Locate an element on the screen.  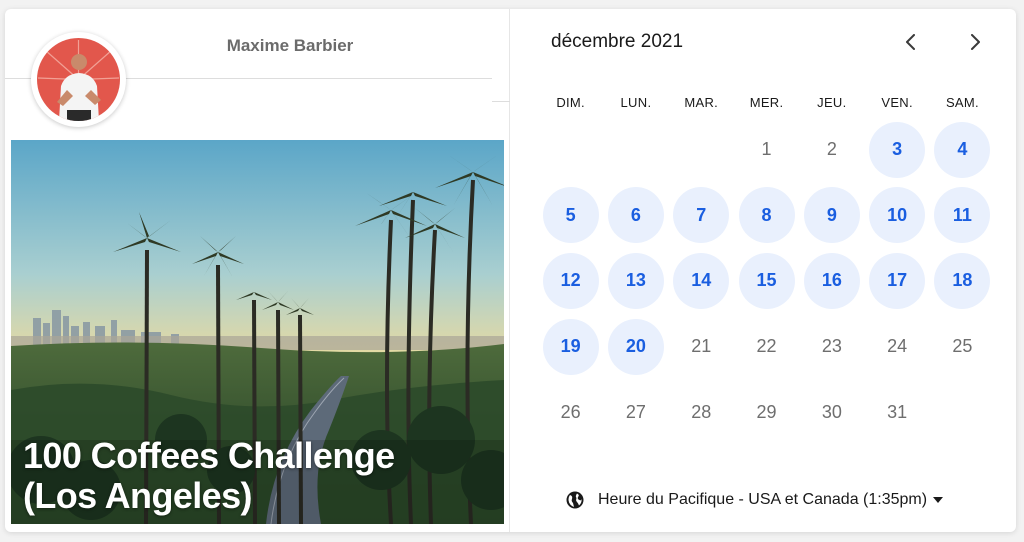
event-title: 100 Coffees Challenge (Los Angeles) is located at coordinates (209, 475).